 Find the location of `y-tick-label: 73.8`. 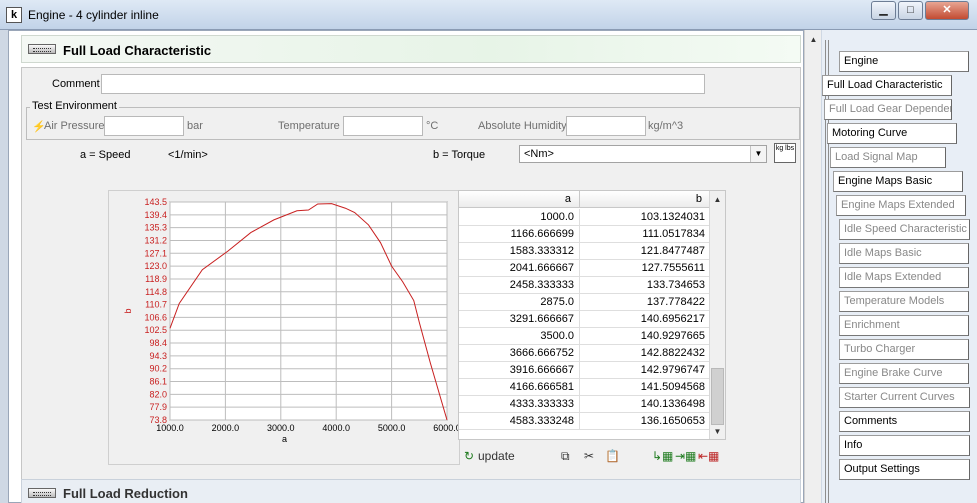

y-tick-label: 73.8 is located at coordinates (158, 420).